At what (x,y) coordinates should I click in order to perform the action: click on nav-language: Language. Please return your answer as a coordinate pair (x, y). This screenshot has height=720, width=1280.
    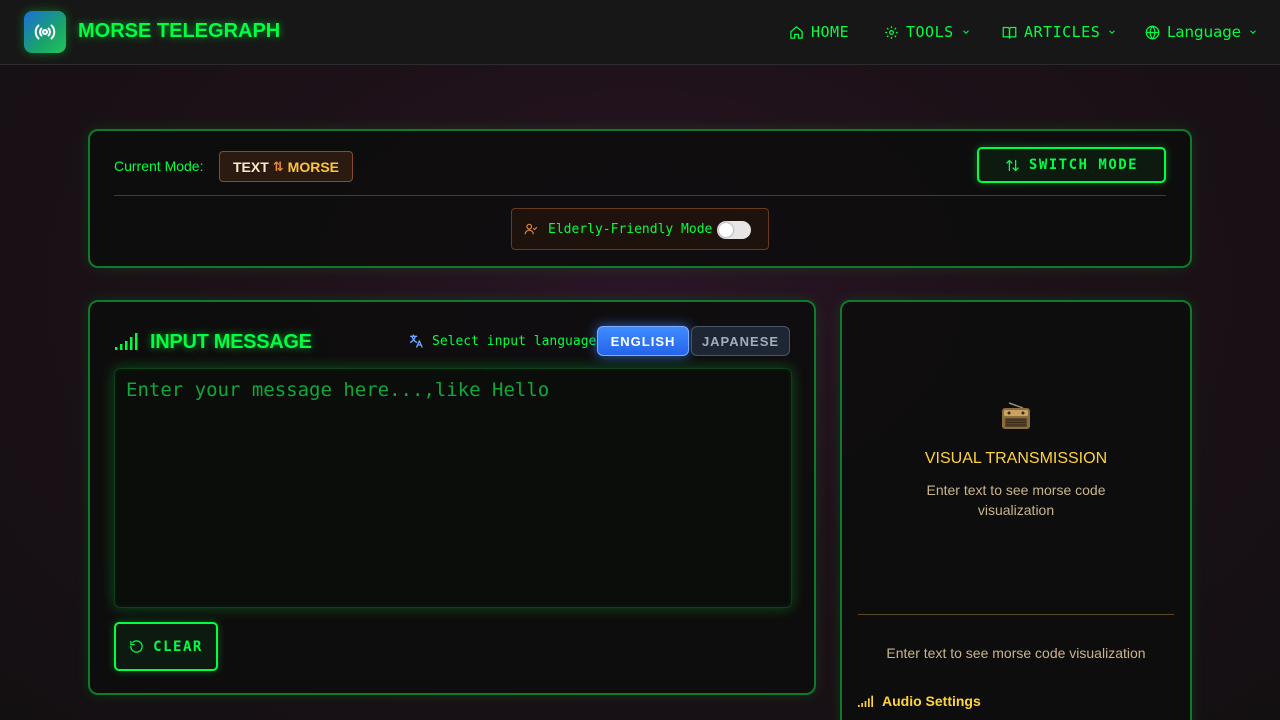
    Looking at the image, I should click on (1201, 32).